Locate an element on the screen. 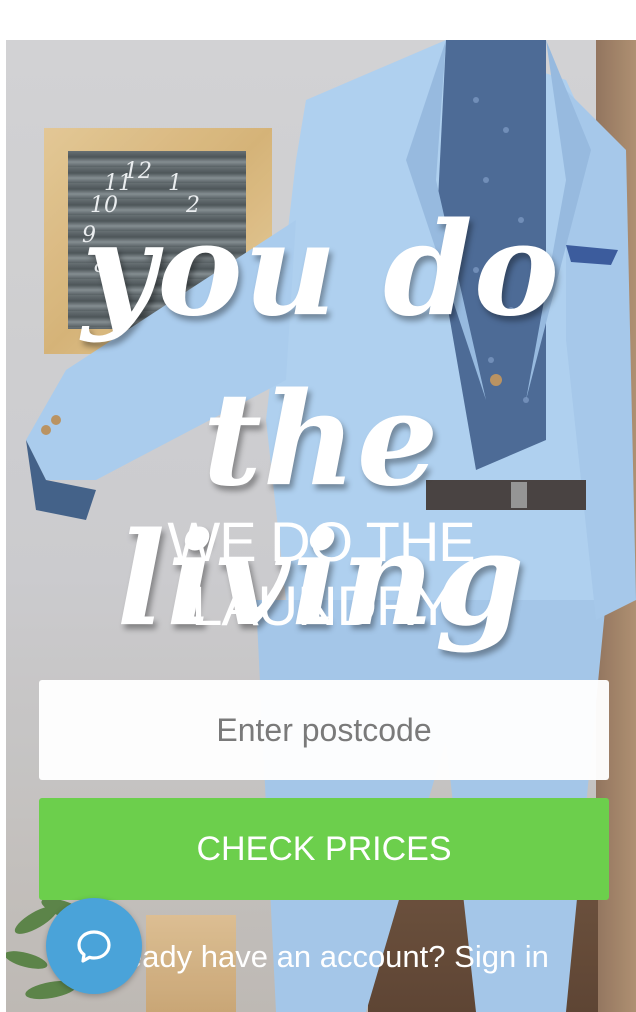 The height and width of the screenshot is (1012, 636). chat-button is located at coordinates (94, 946).